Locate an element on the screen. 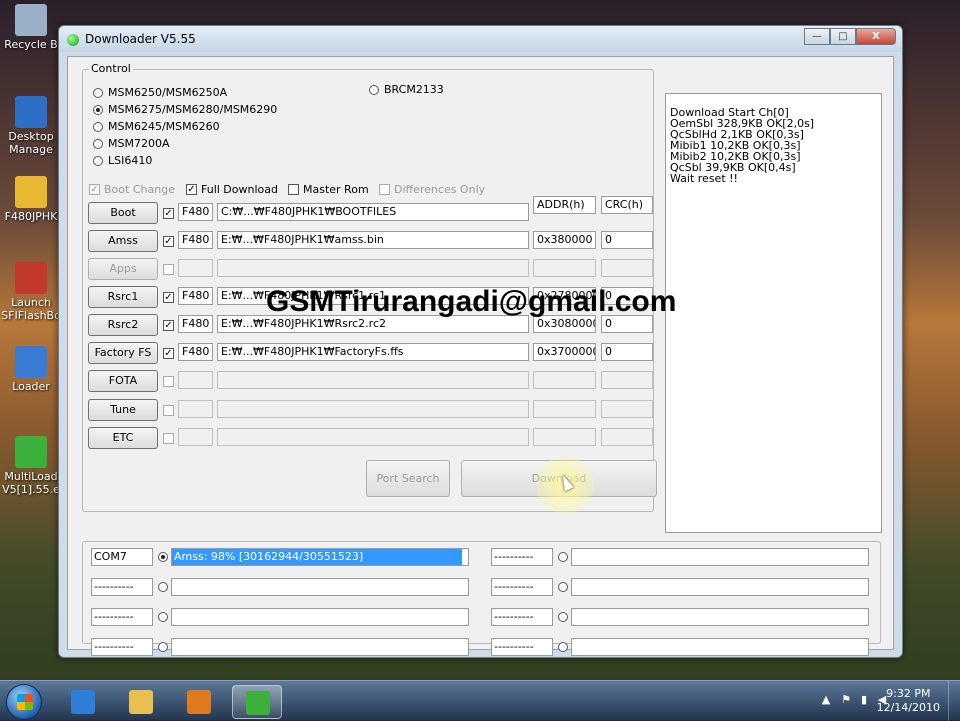 This screenshot has width=960, height=721. partition-button: Factory FS is located at coordinates (123, 353).